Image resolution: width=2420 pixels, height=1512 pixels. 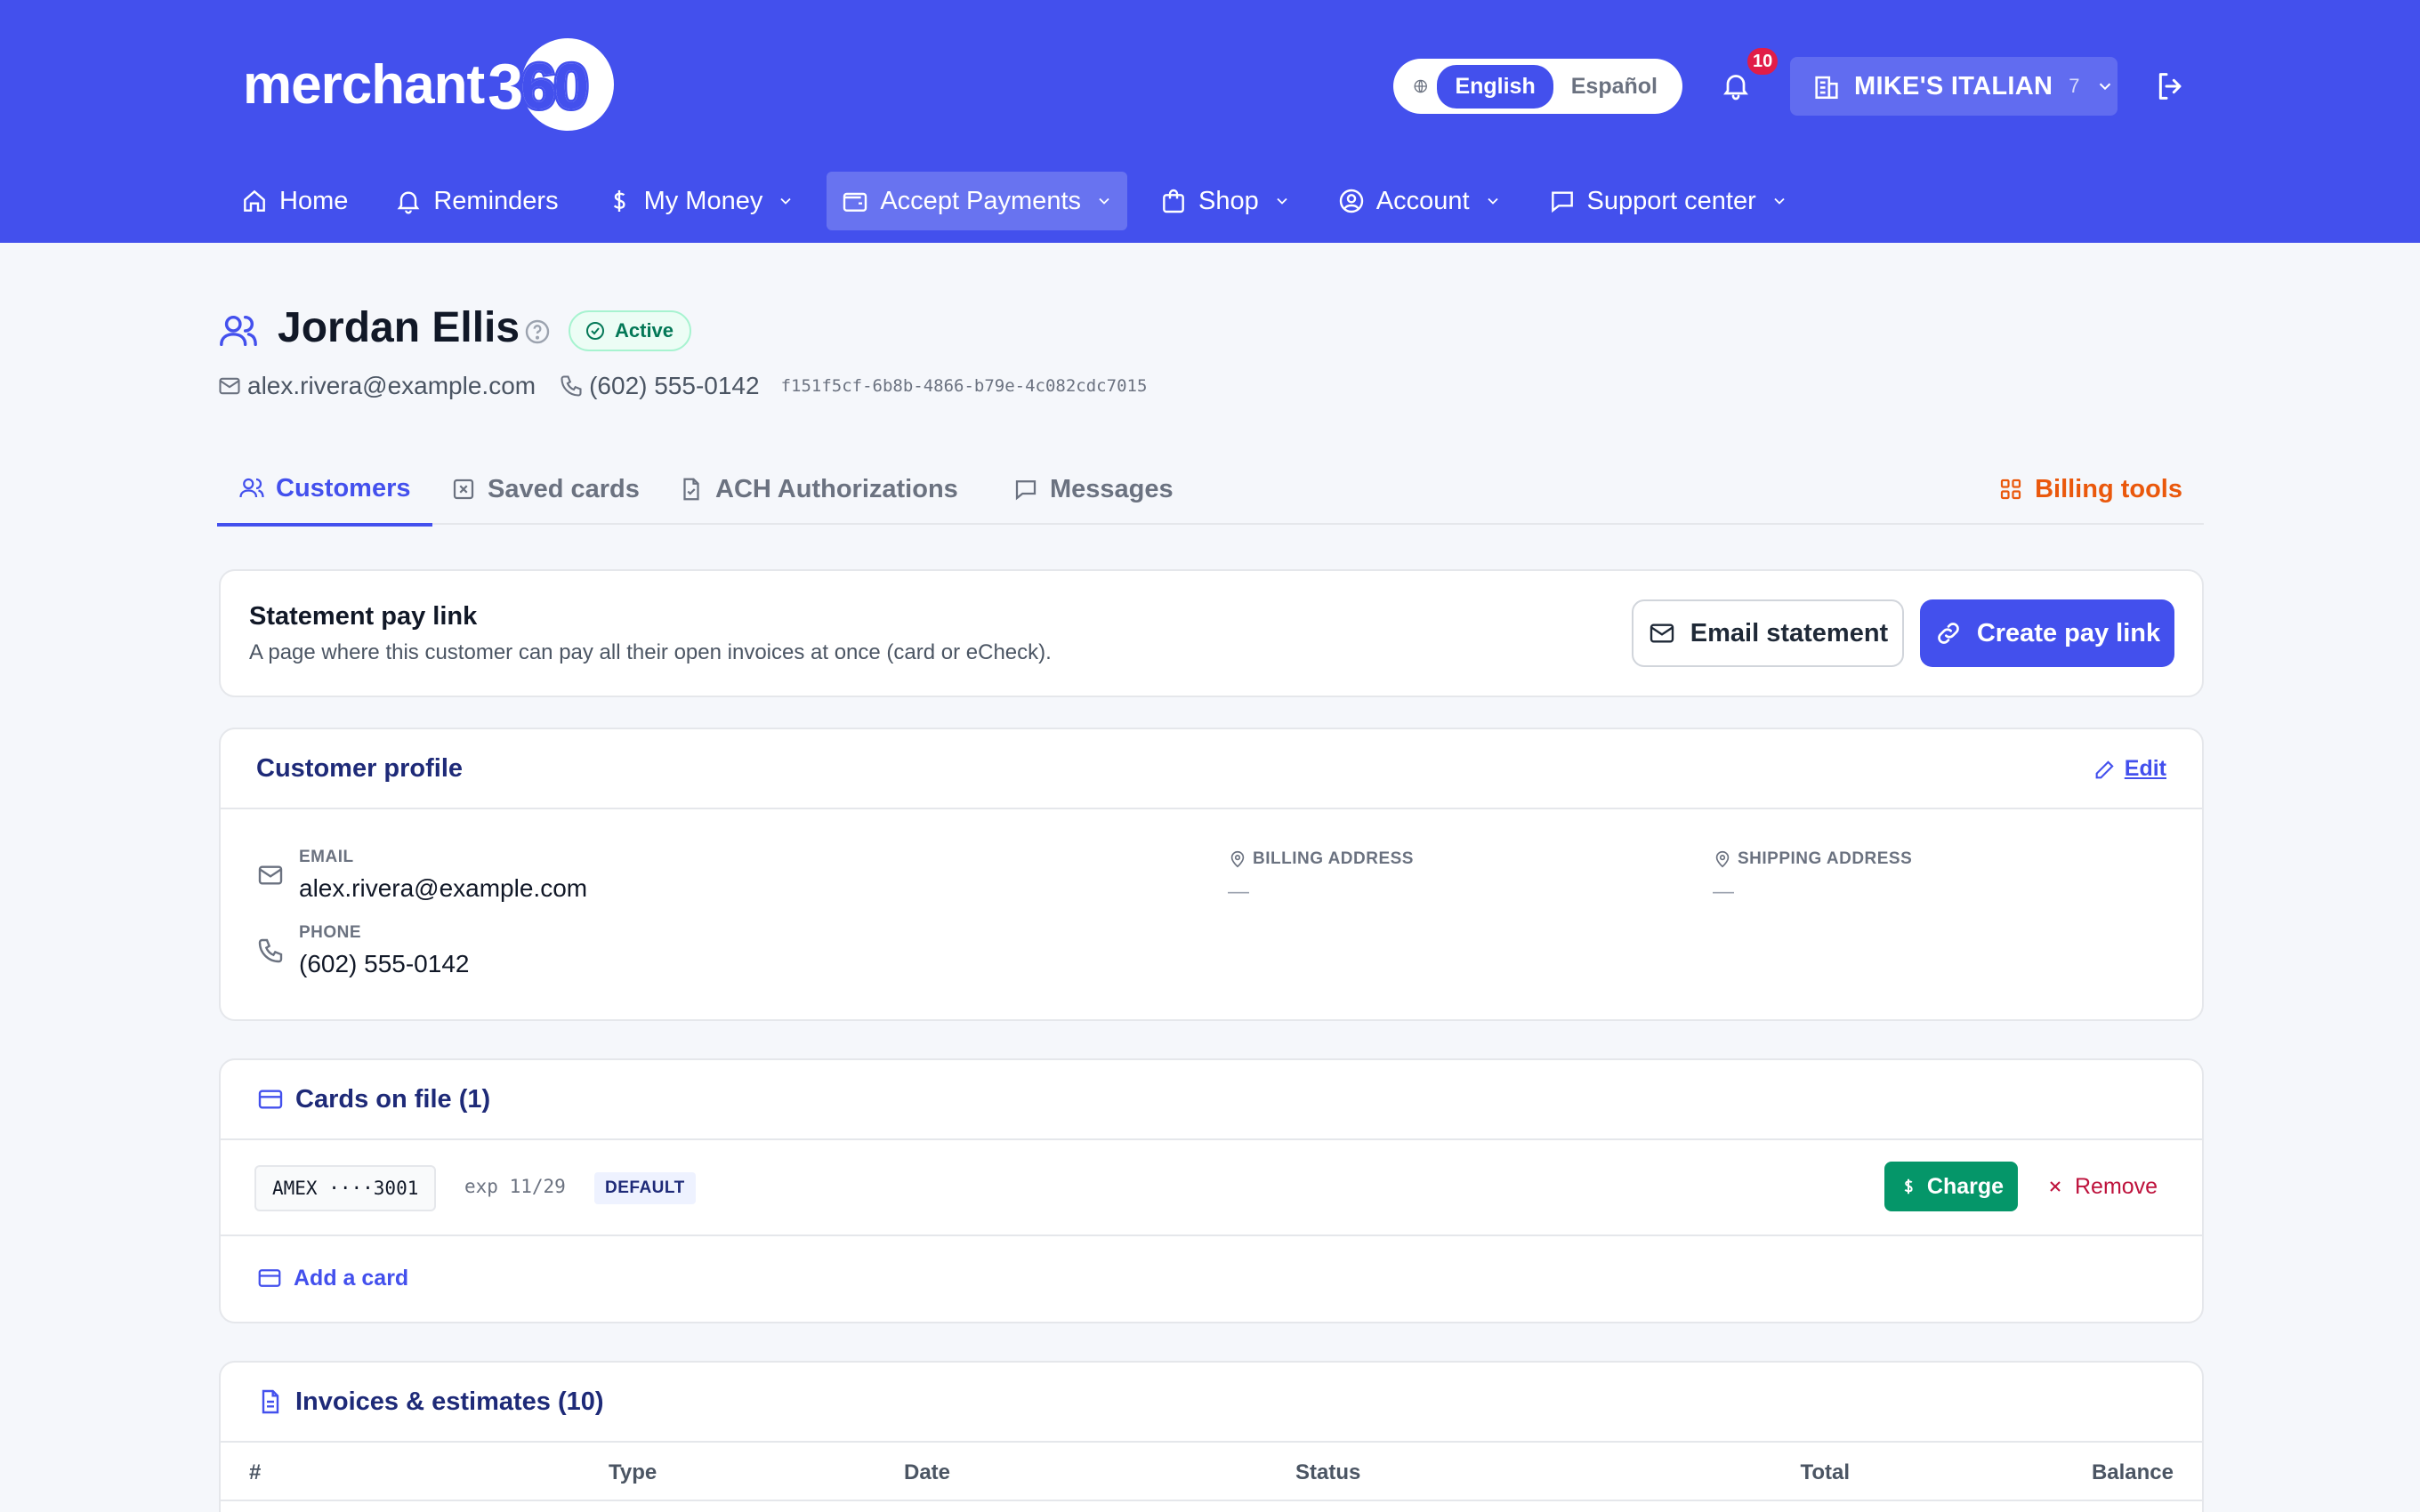 What do you see at coordinates (633, 1472) in the screenshot?
I see `col-type: Type` at bounding box center [633, 1472].